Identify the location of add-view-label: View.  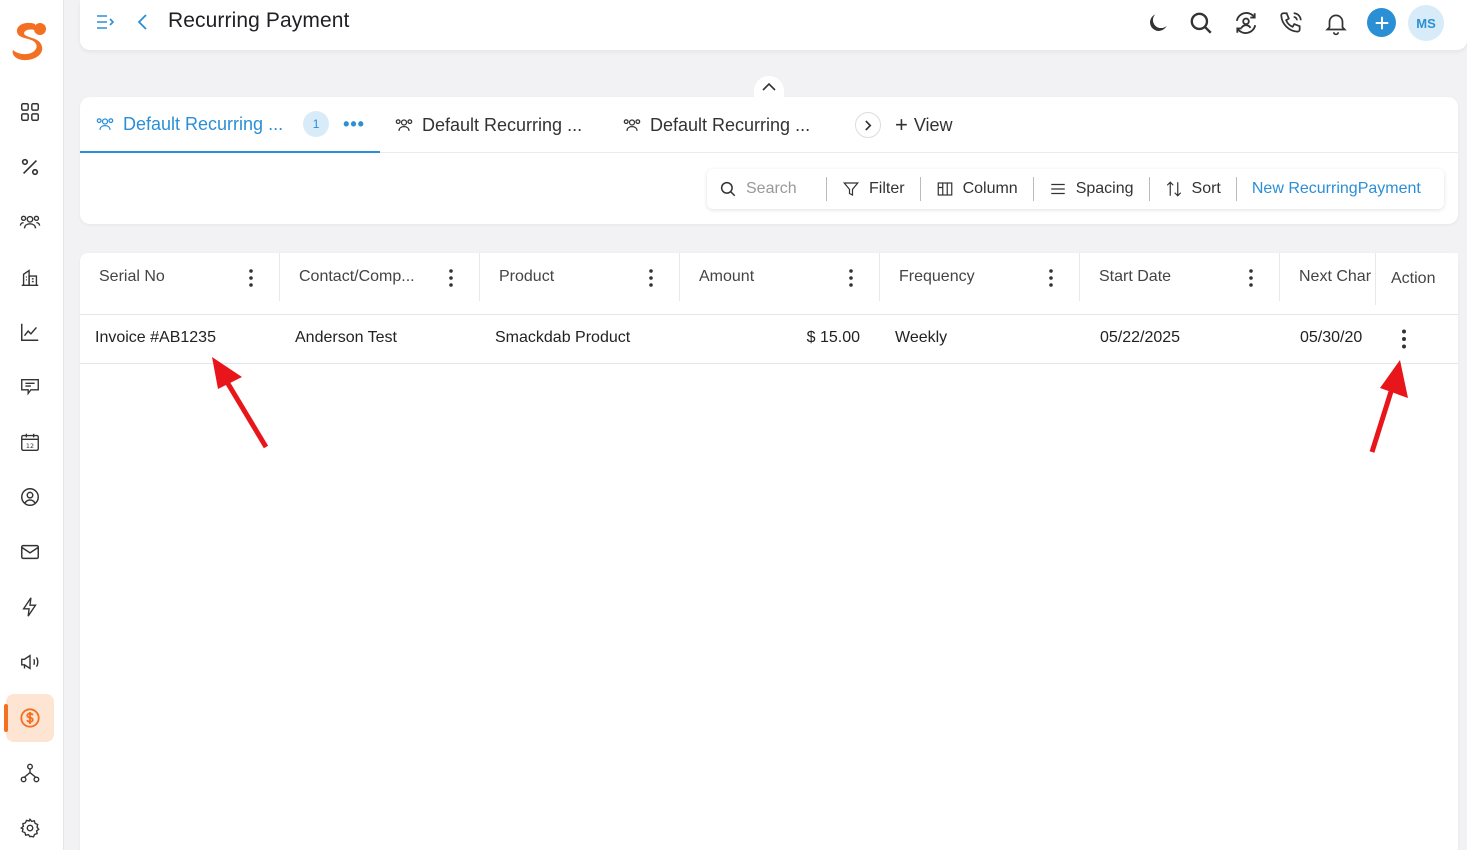
(933, 124).